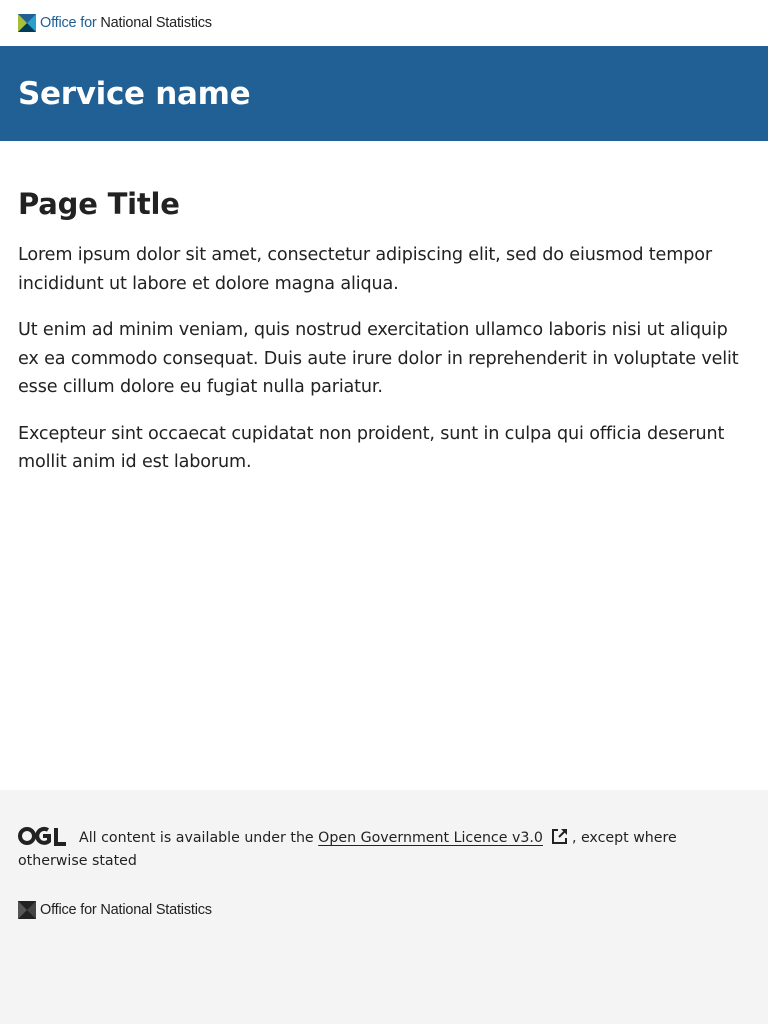 The height and width of the screenshot is (1024, 768). I want to click on service-name: Service name, so click(134, 94).